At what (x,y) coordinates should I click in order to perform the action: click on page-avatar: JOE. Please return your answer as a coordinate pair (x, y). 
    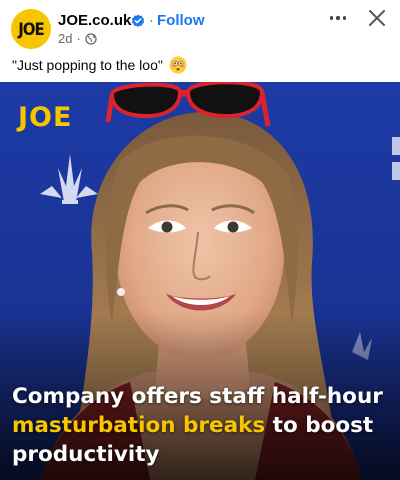
    Looking at the image, I should click on (31, 29).